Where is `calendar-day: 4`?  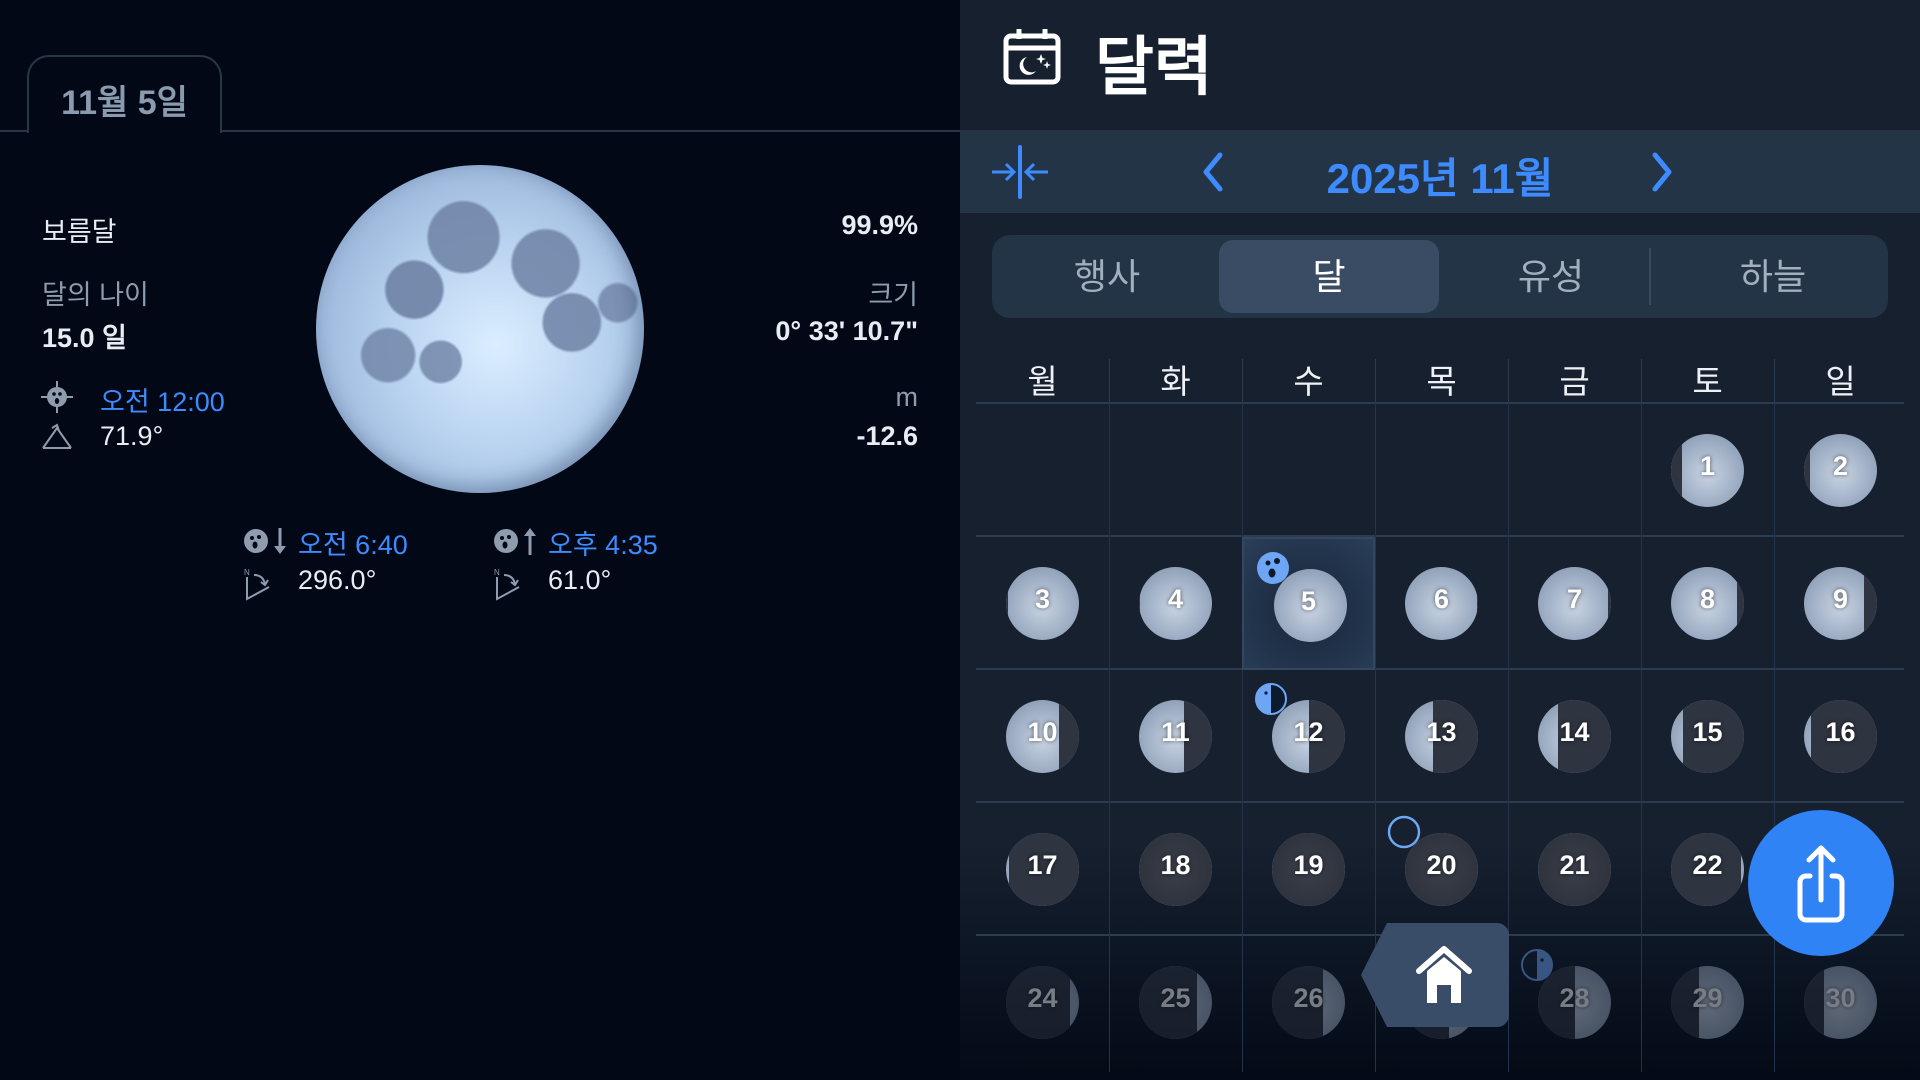 calendar-day: 4 is located at coordinates (1175, 603).